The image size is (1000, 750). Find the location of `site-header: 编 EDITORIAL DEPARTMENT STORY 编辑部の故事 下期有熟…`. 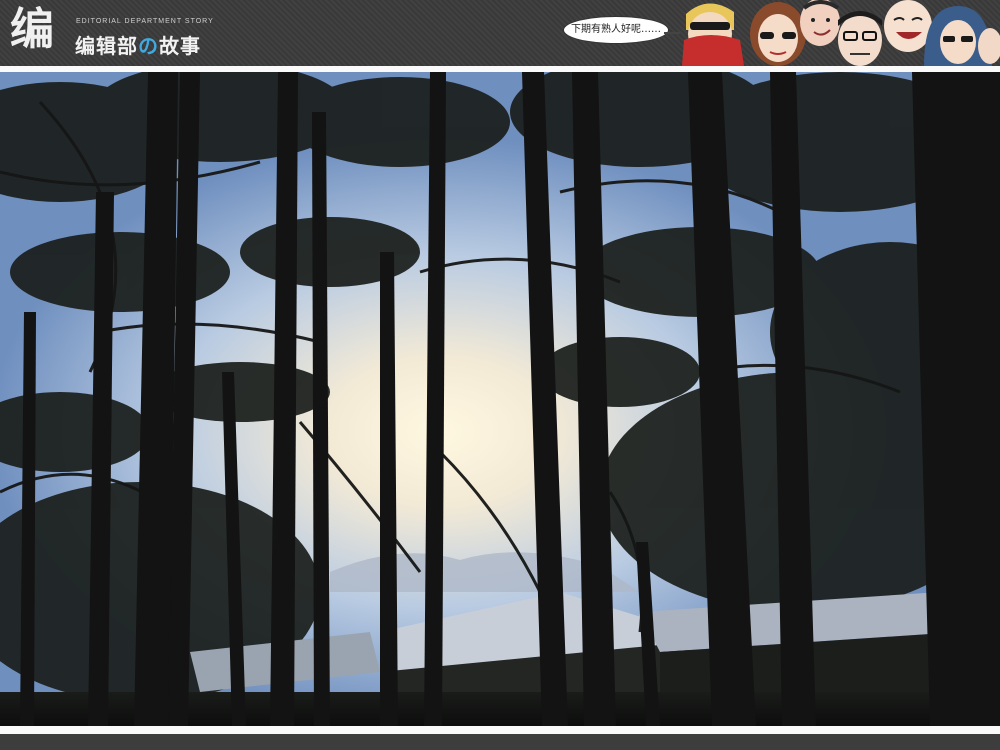

site-header: 编 EDITORIAL DEPARTMENT STORY 编辑部の故事 下期有熟… is located at coordinates (500, 33).